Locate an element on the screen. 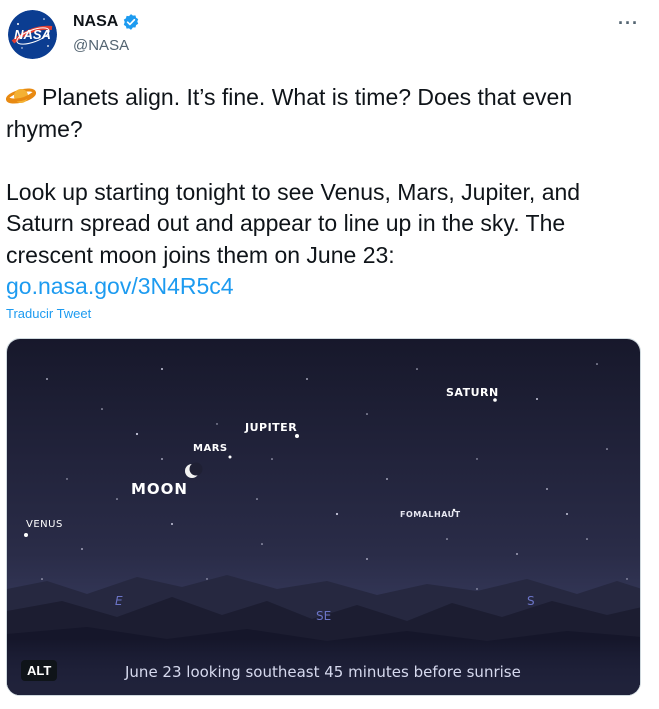 Image resolution: width=659 pixels, height=709 pixels. ringed-planet-icon is located at coordinates (21, 96).